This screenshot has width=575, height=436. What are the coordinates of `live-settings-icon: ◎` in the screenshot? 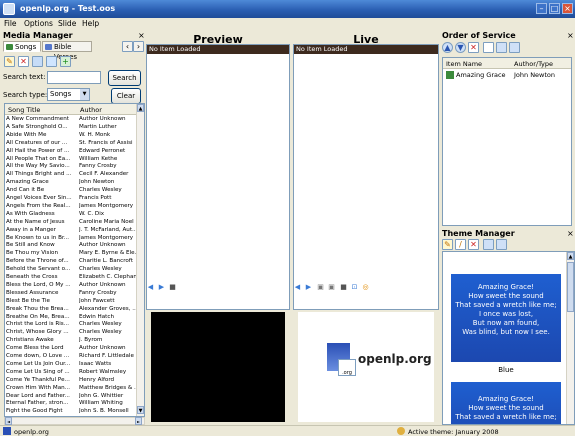 It's located at (365, 287).